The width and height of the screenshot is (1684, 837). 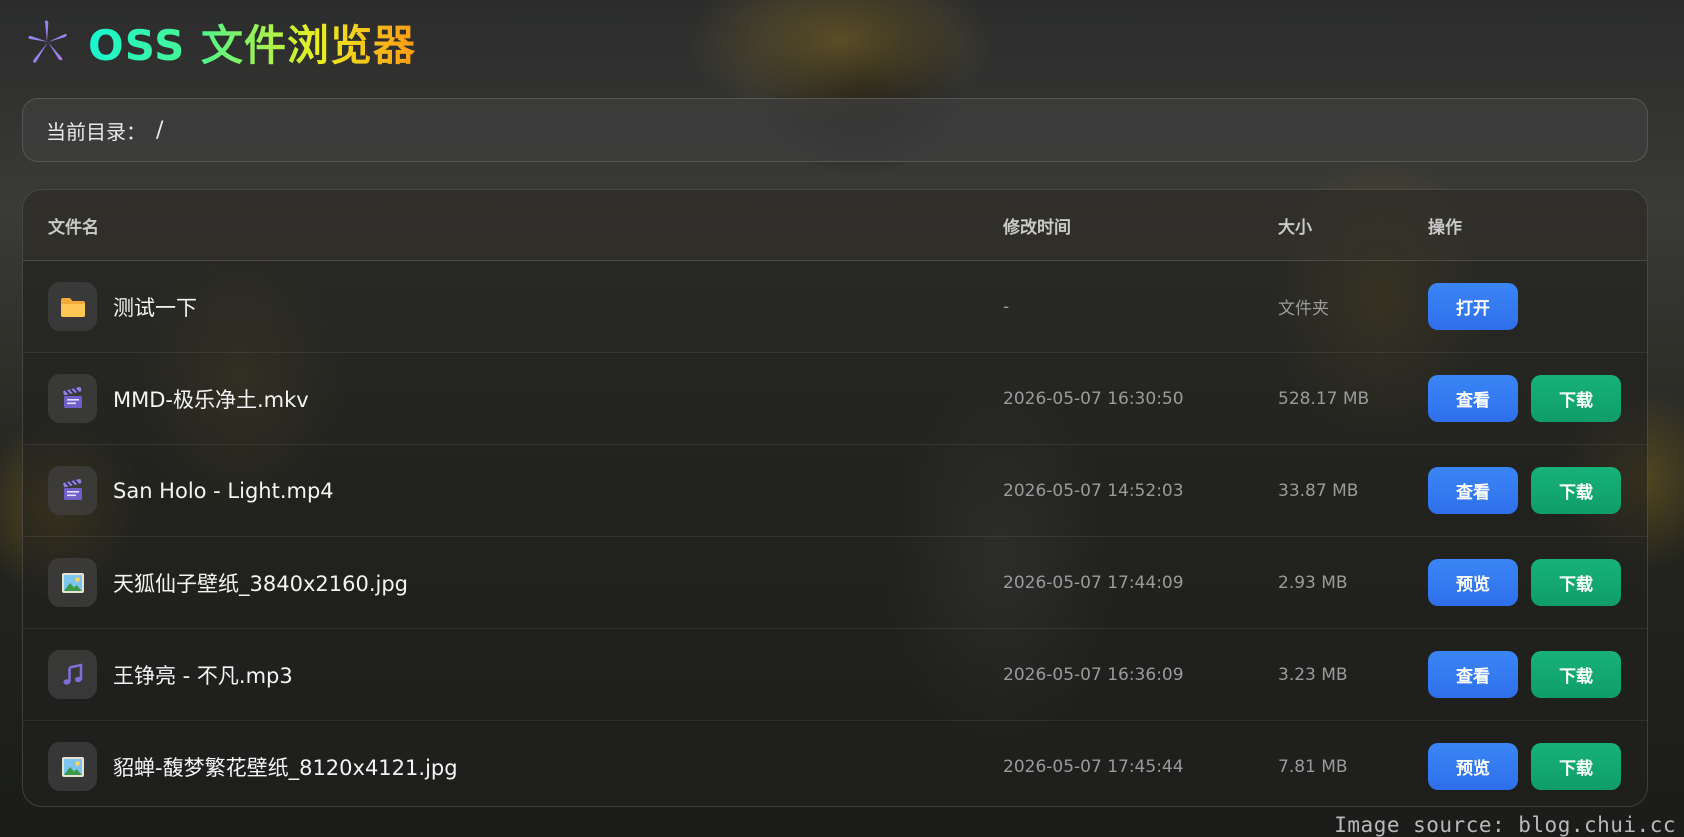 I want to click on file-time: 2026-05-07 16:36:09, so click(x=1093, y=674).